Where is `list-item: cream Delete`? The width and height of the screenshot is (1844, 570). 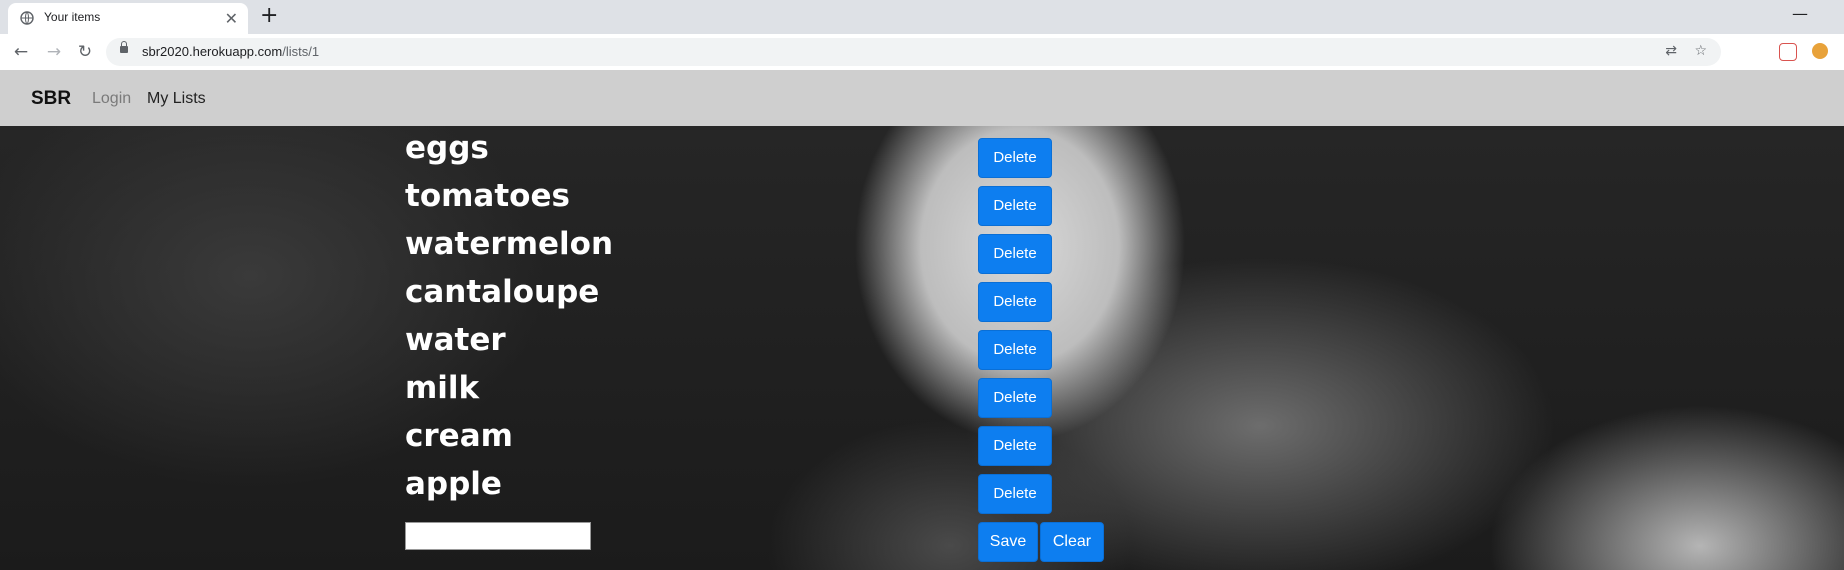
list-item: cream Delete is located at coordinates (755, 440).